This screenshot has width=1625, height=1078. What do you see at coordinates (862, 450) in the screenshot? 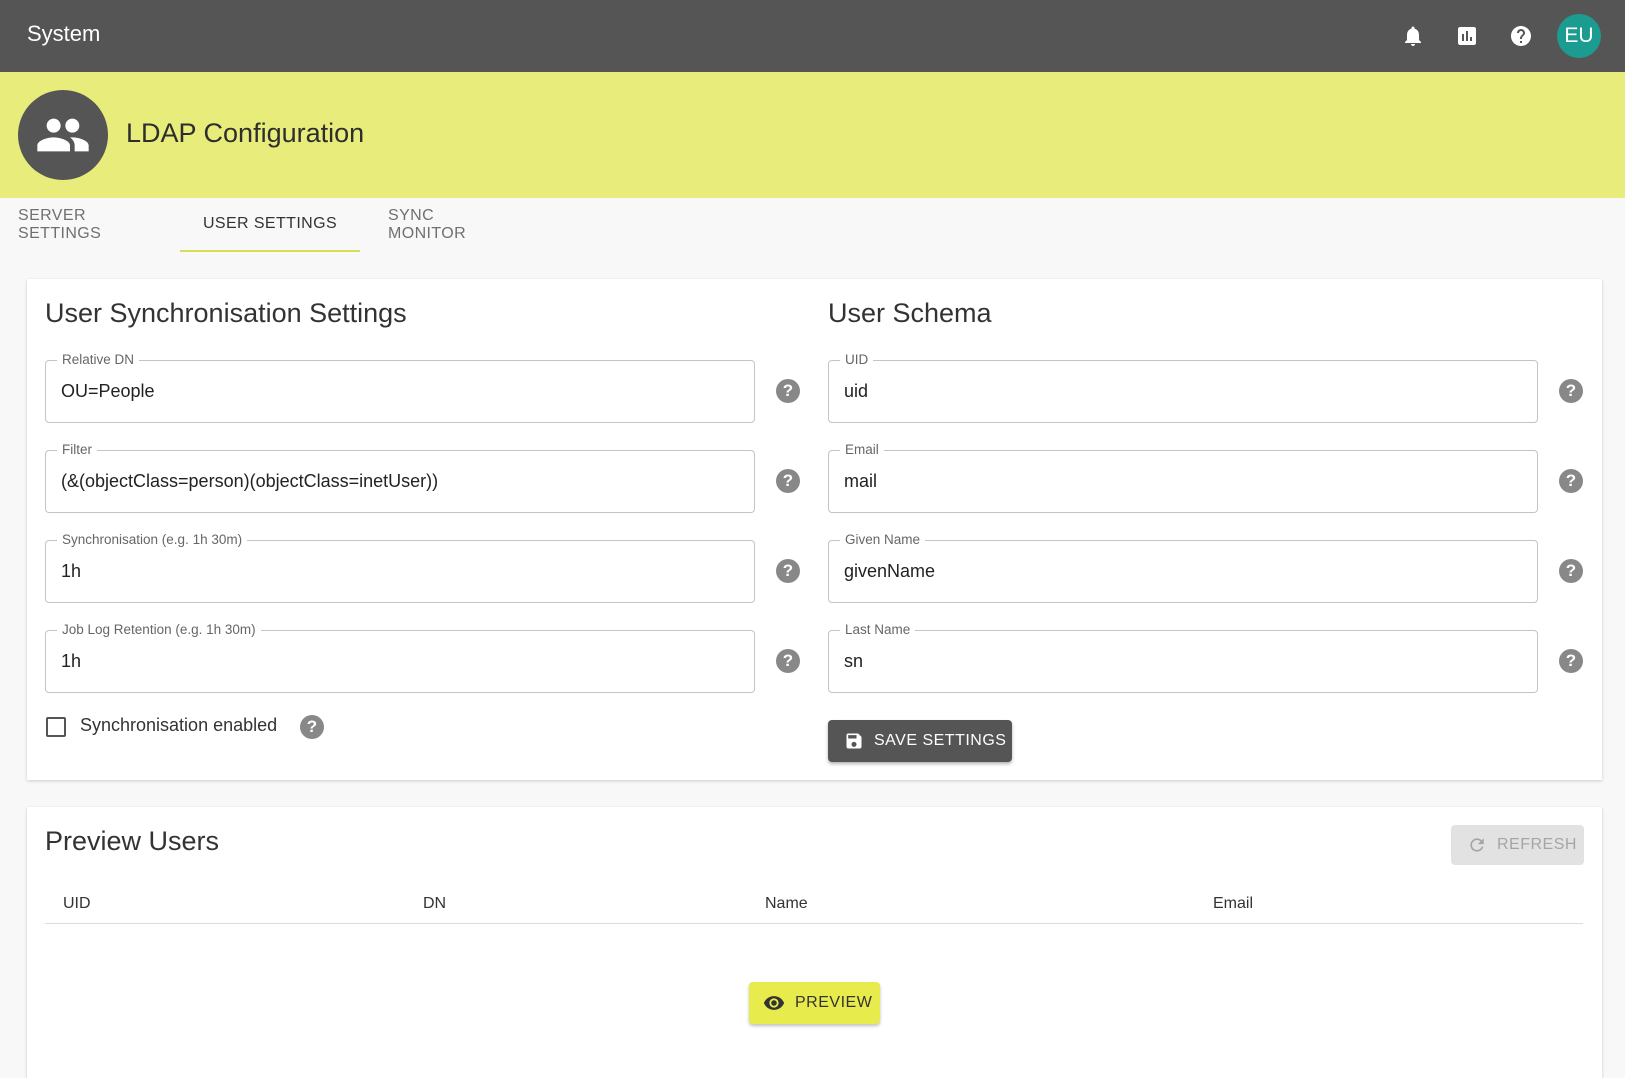
I see `field-label: Email` at bounding box center [862, 450].